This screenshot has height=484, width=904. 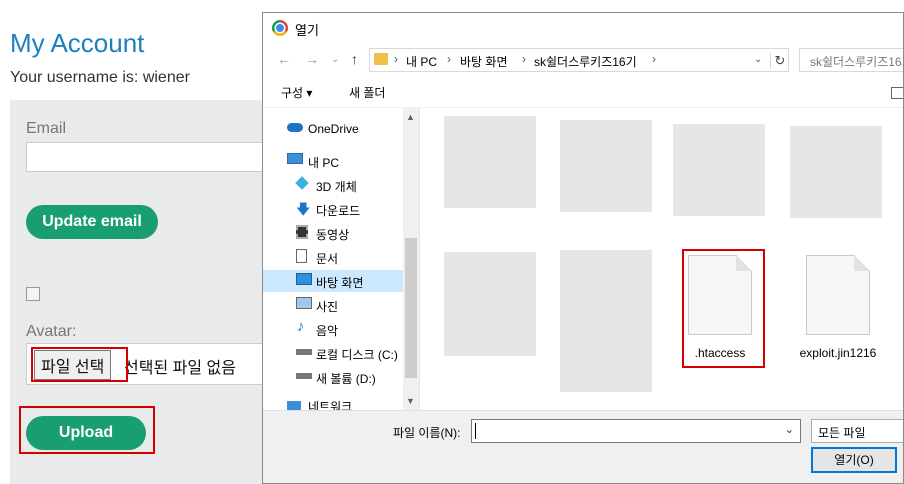 What do you see at coordinates (180, 368) in the screenshot?
I see `file-status-text: 선택된 파일 없음` at bounding box center [180, 368].